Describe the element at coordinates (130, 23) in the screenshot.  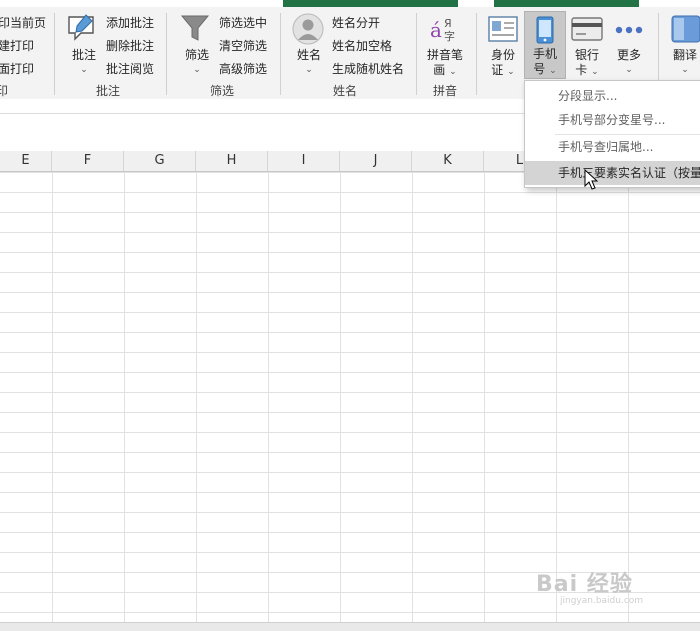
I see `add-comment-button: 添加批注` at that location.